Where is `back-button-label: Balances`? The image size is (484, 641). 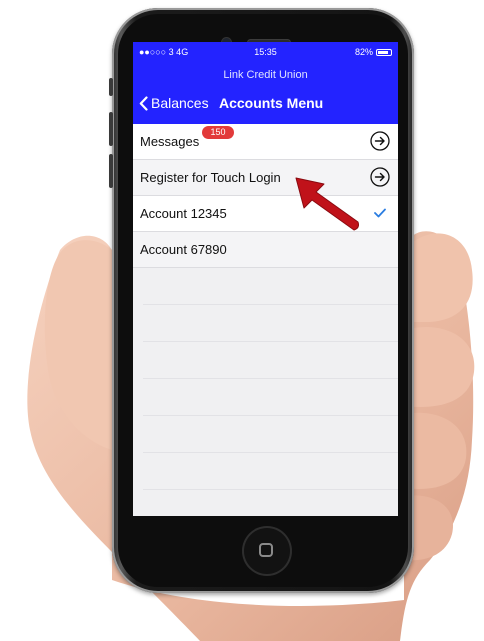 back-button-label: Balances is located at coordinates (180, 103).